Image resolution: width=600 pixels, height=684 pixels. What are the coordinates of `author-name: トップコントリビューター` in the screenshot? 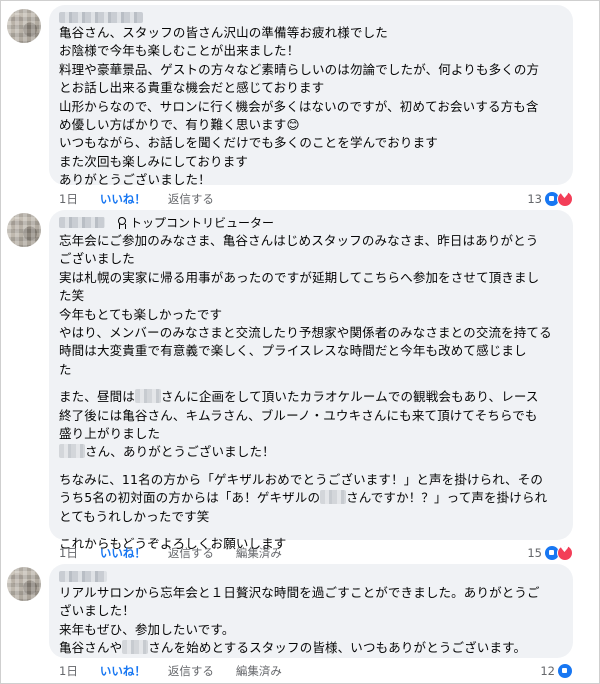 It's located at (166, 222).